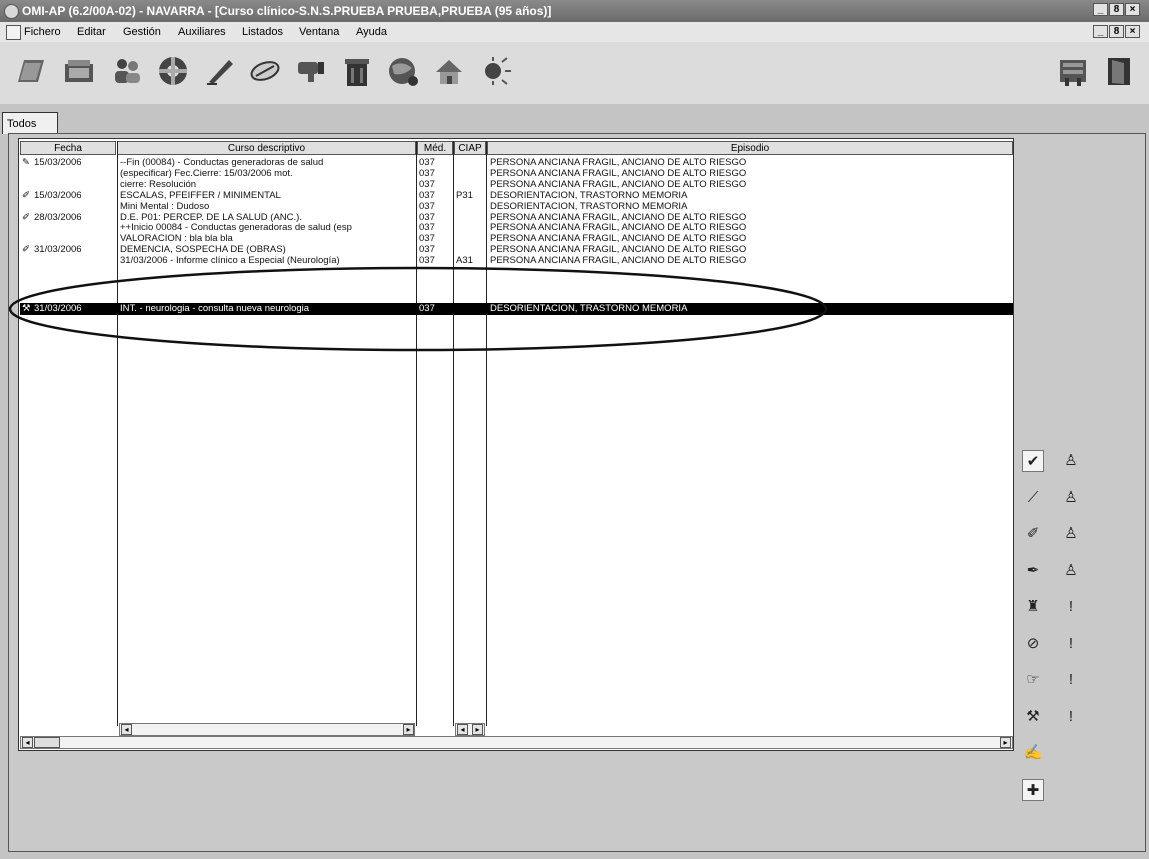 The width and height of the screenshot is (1149, 859). Describe the element at coordinates (319, 32) in the screenshot. I see `menu-ventana: Ventana` at that location.